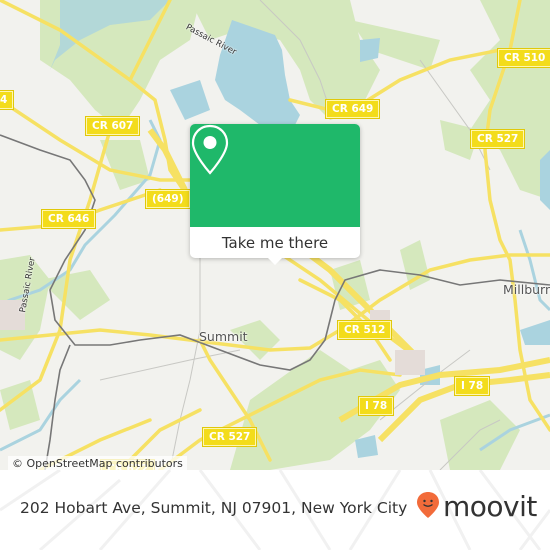  Describe the element at coordinates (97, 463) in the screenshot. I see `map-attribution: © OpenStreetMap contributors` at that location.